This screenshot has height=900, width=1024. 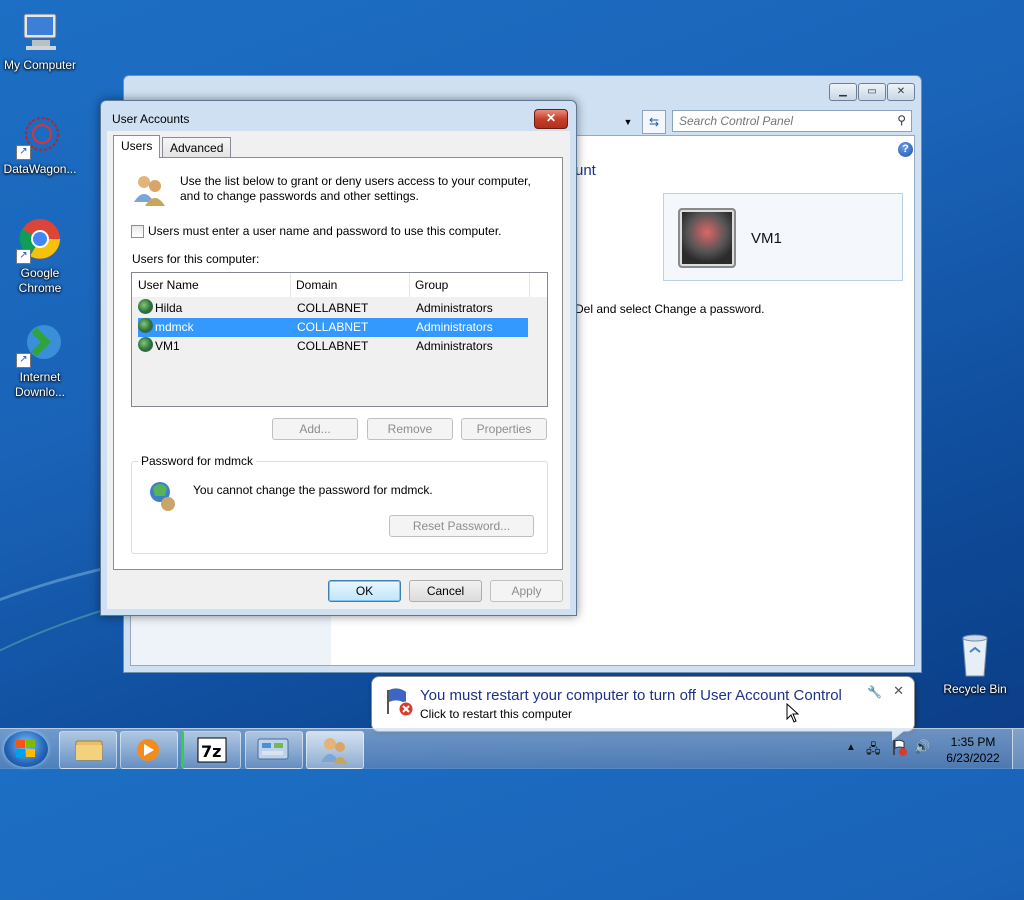 I want to click on desktop-icon-chrome: ↗ Google Chrome, so click(x=40, y=256).